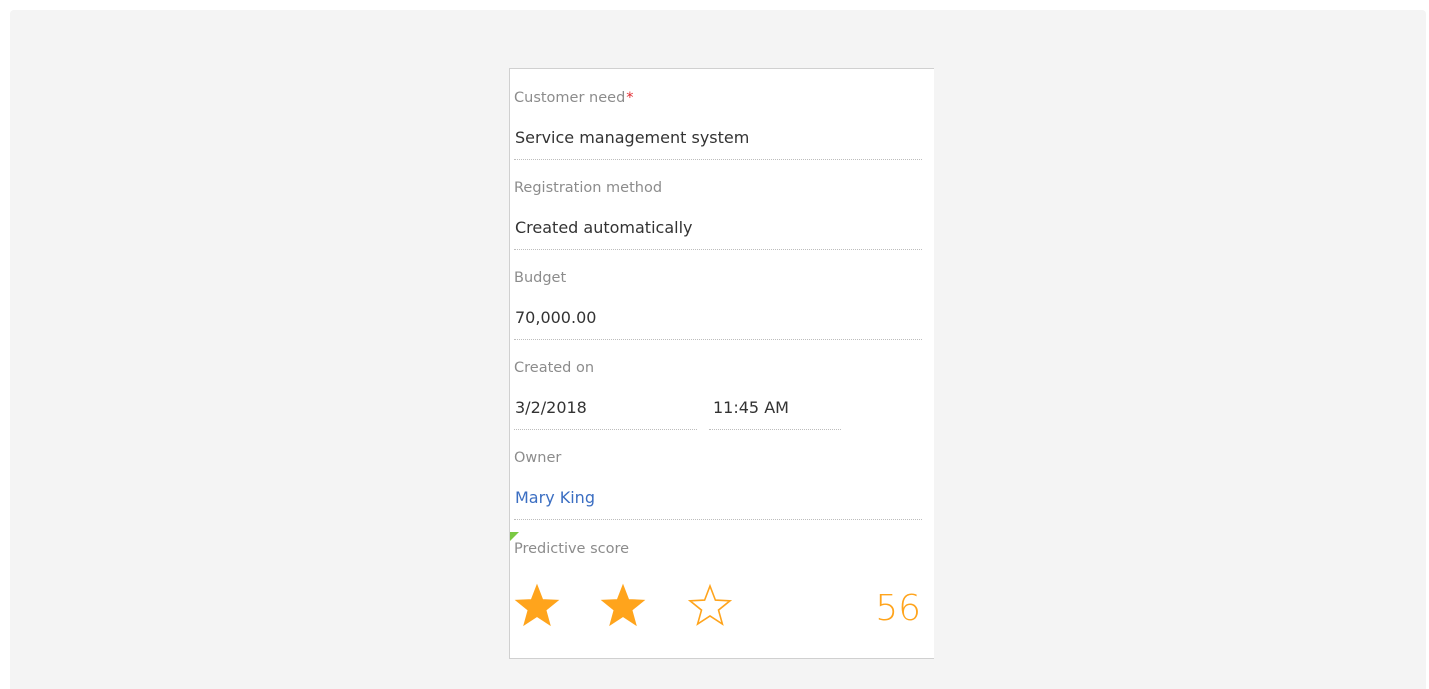 Image resolution: width=1429 pixels, height=689 pixels. What do you see at coordinates (718, 394) in the screenshot?
I see `created-on-field: Created on 3/2/2018 11:45 AM` at bounding box center [718, 394].